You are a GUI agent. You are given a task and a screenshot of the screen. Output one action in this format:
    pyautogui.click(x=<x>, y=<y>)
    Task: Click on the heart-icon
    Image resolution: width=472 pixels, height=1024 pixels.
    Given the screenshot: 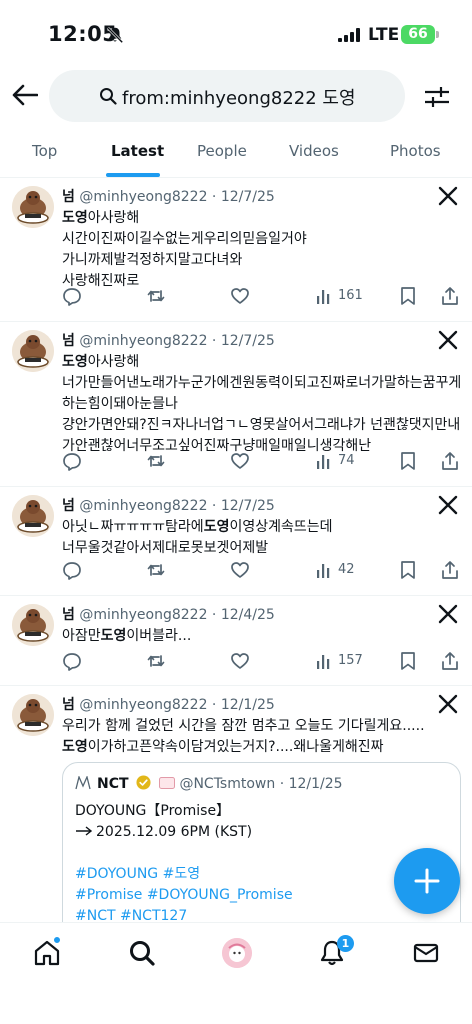 What is the action you would take?
    pyautogui.click(x=240, y=661)
    